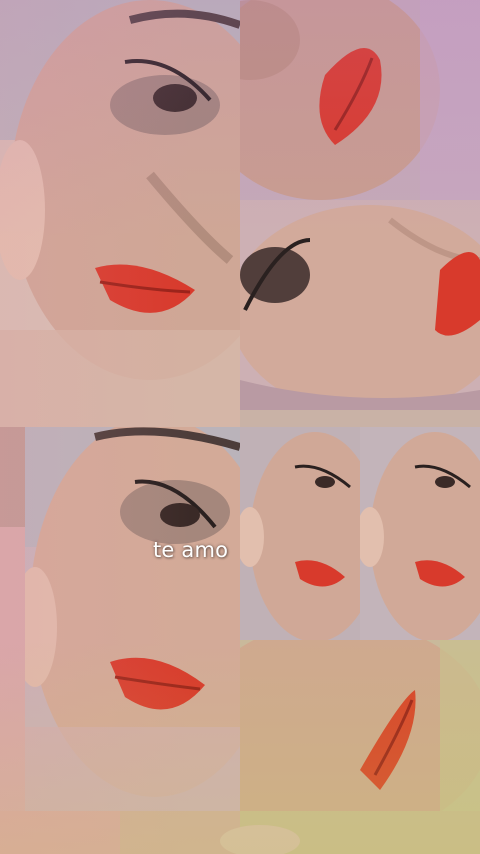  What do you see at coordinates (360, 735) in the screenshot?
I see `photo-lips-rotated` at bounding box center [360, 735].